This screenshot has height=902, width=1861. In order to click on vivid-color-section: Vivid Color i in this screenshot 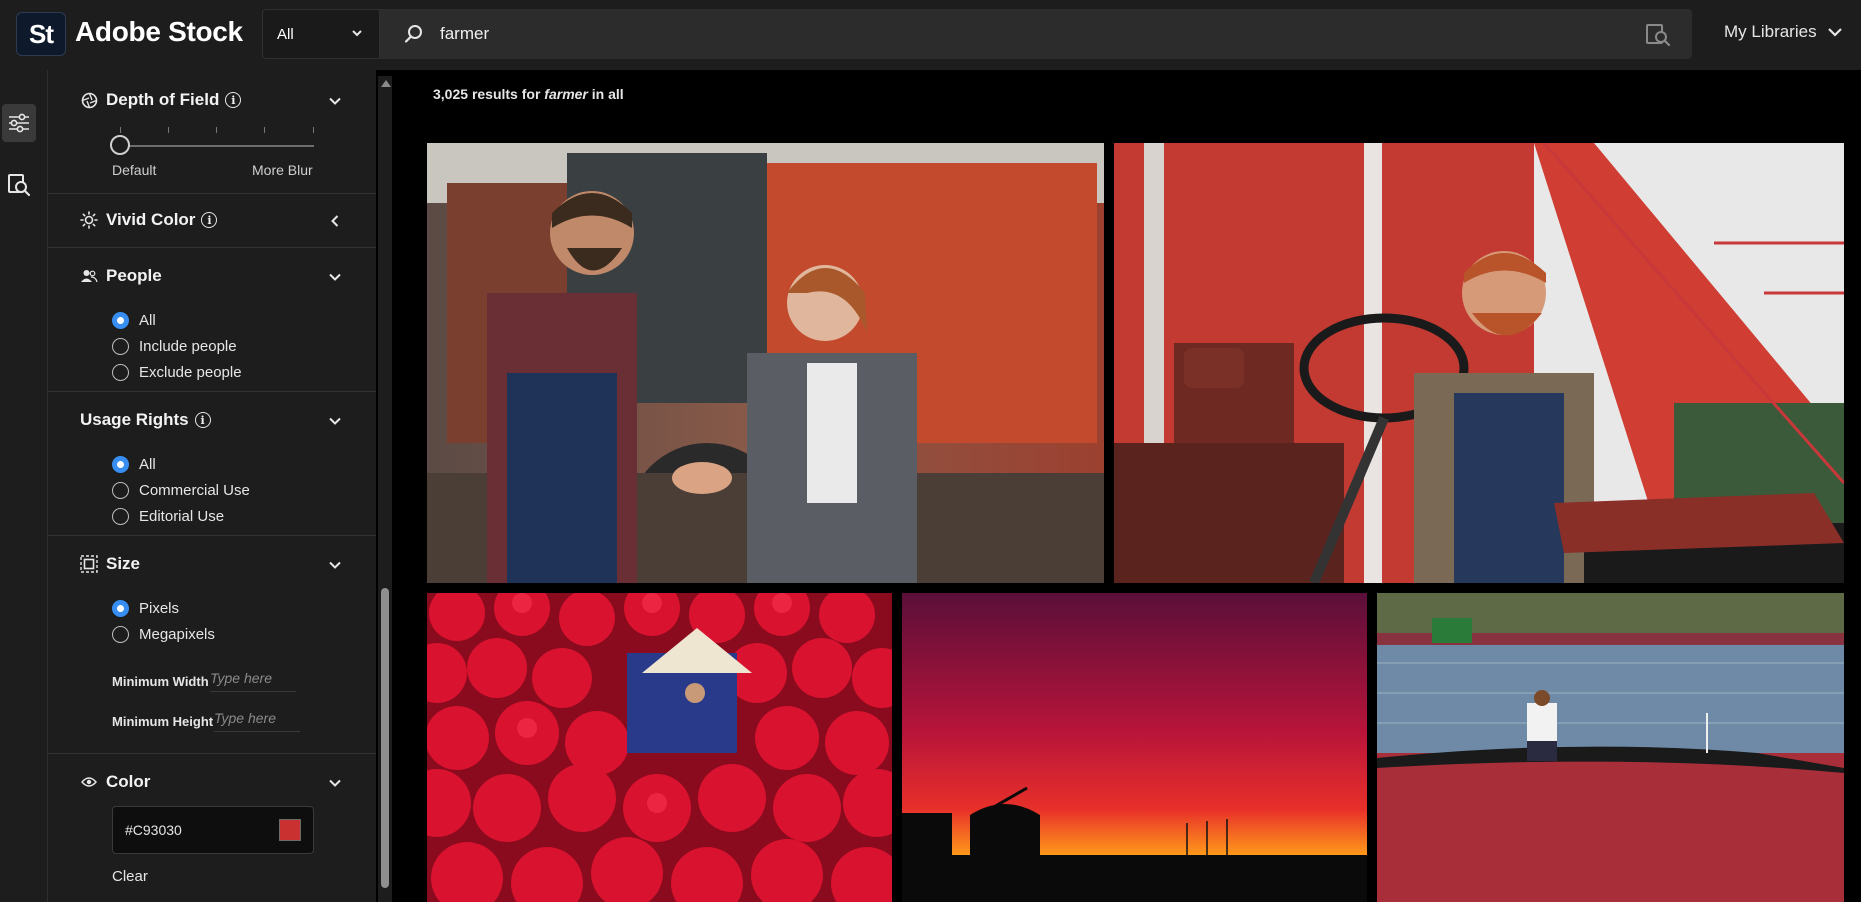, I will do `click(212, 221)`.